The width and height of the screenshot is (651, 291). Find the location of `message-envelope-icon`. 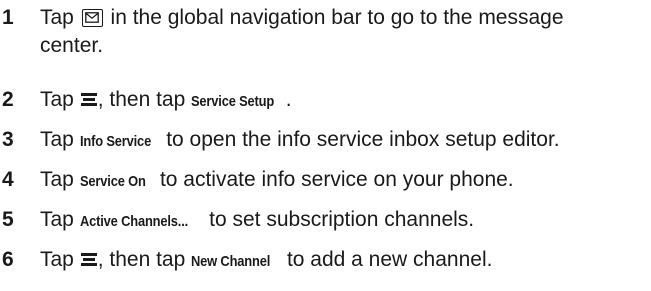

message-envelope-icon is located at coordinates (92, 18).